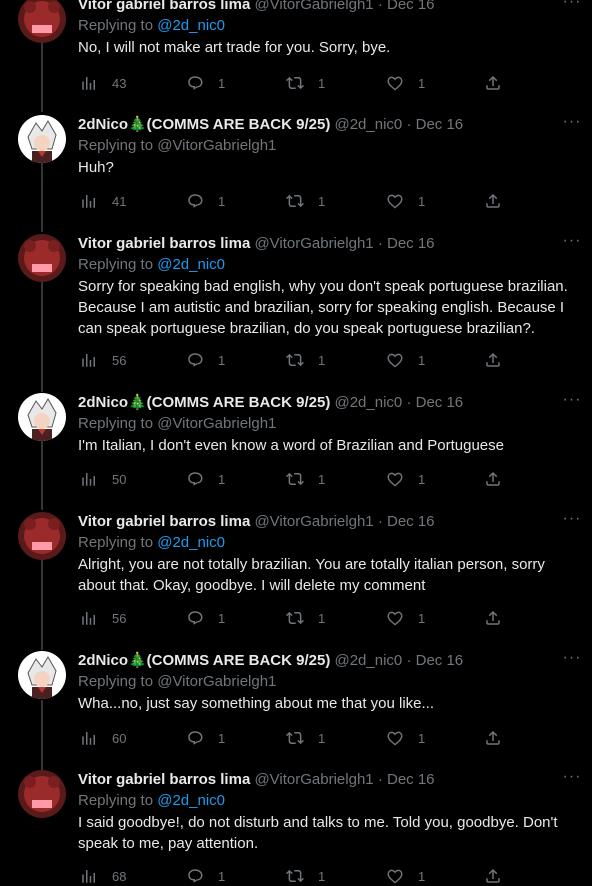 The width and height of the screenshot is (592, 886). I want to click on views-count: 56, so click(119, 618).